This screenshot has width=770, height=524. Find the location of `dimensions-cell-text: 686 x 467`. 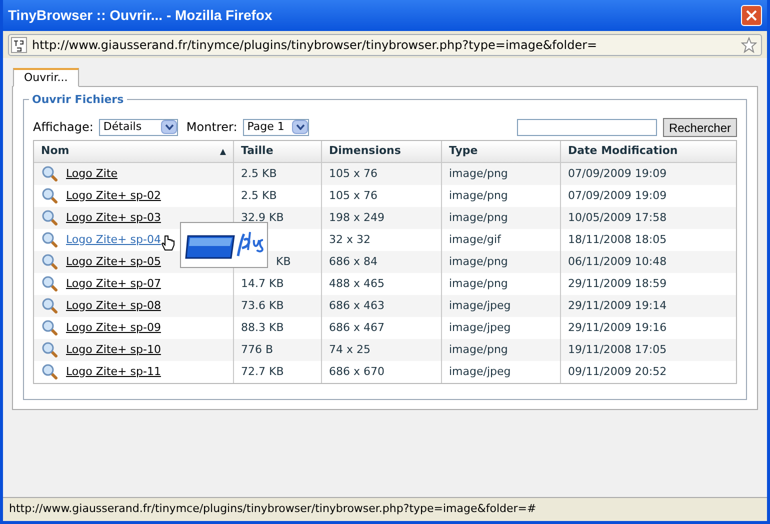

dimensions-cell-text: 686 x 467 is located at coordinates (356, 328).